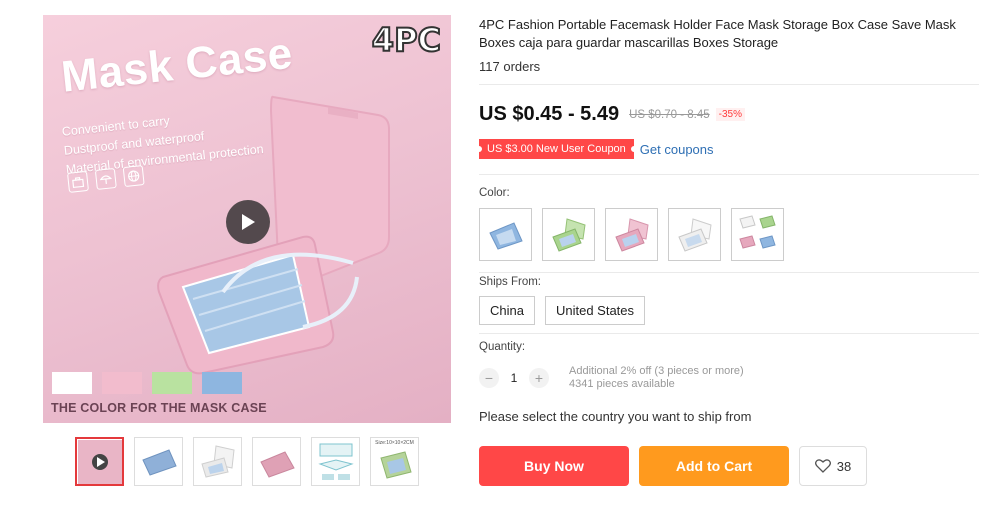  Describe the element at coordinates (510, 66) in the screenshot. I see `order-count: 117 orders` at that location.